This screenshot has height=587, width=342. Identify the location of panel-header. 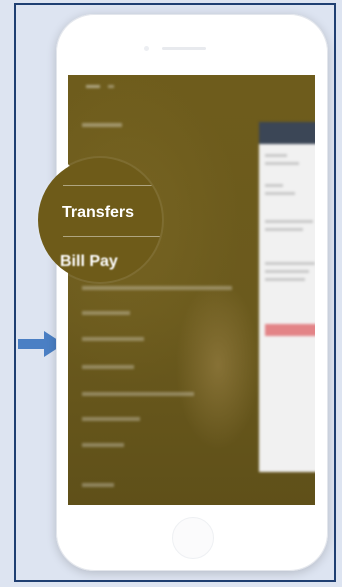
(287, 133).